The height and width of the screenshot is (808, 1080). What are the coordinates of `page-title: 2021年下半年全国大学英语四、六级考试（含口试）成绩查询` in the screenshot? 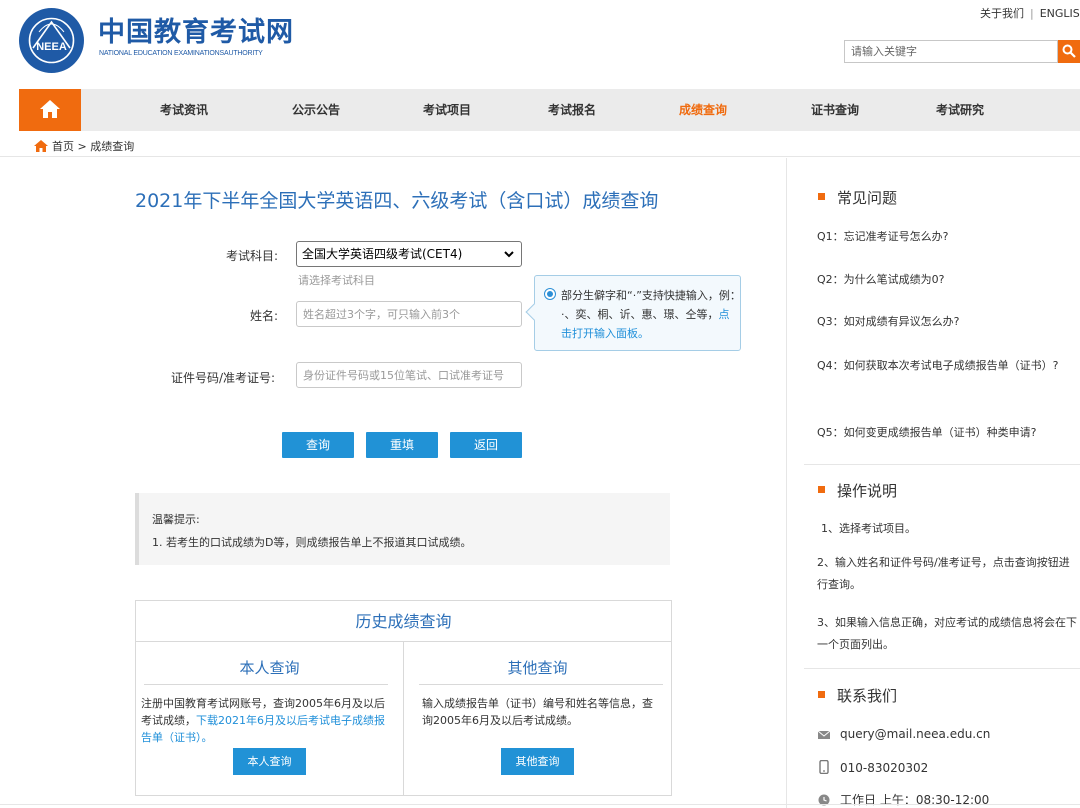 It's located at (397, 201).